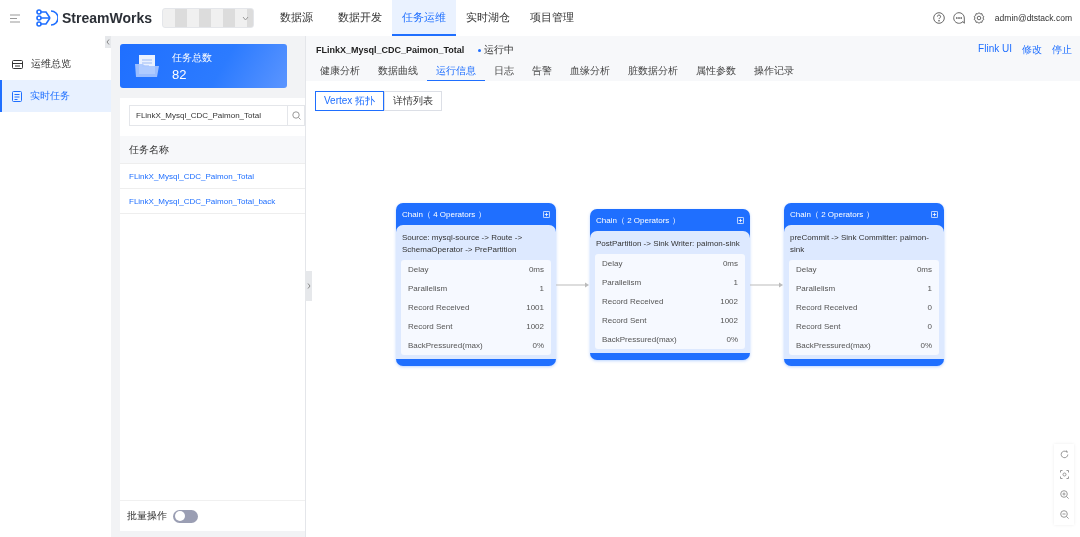  I want to click on help-icon, so click(938, 18).